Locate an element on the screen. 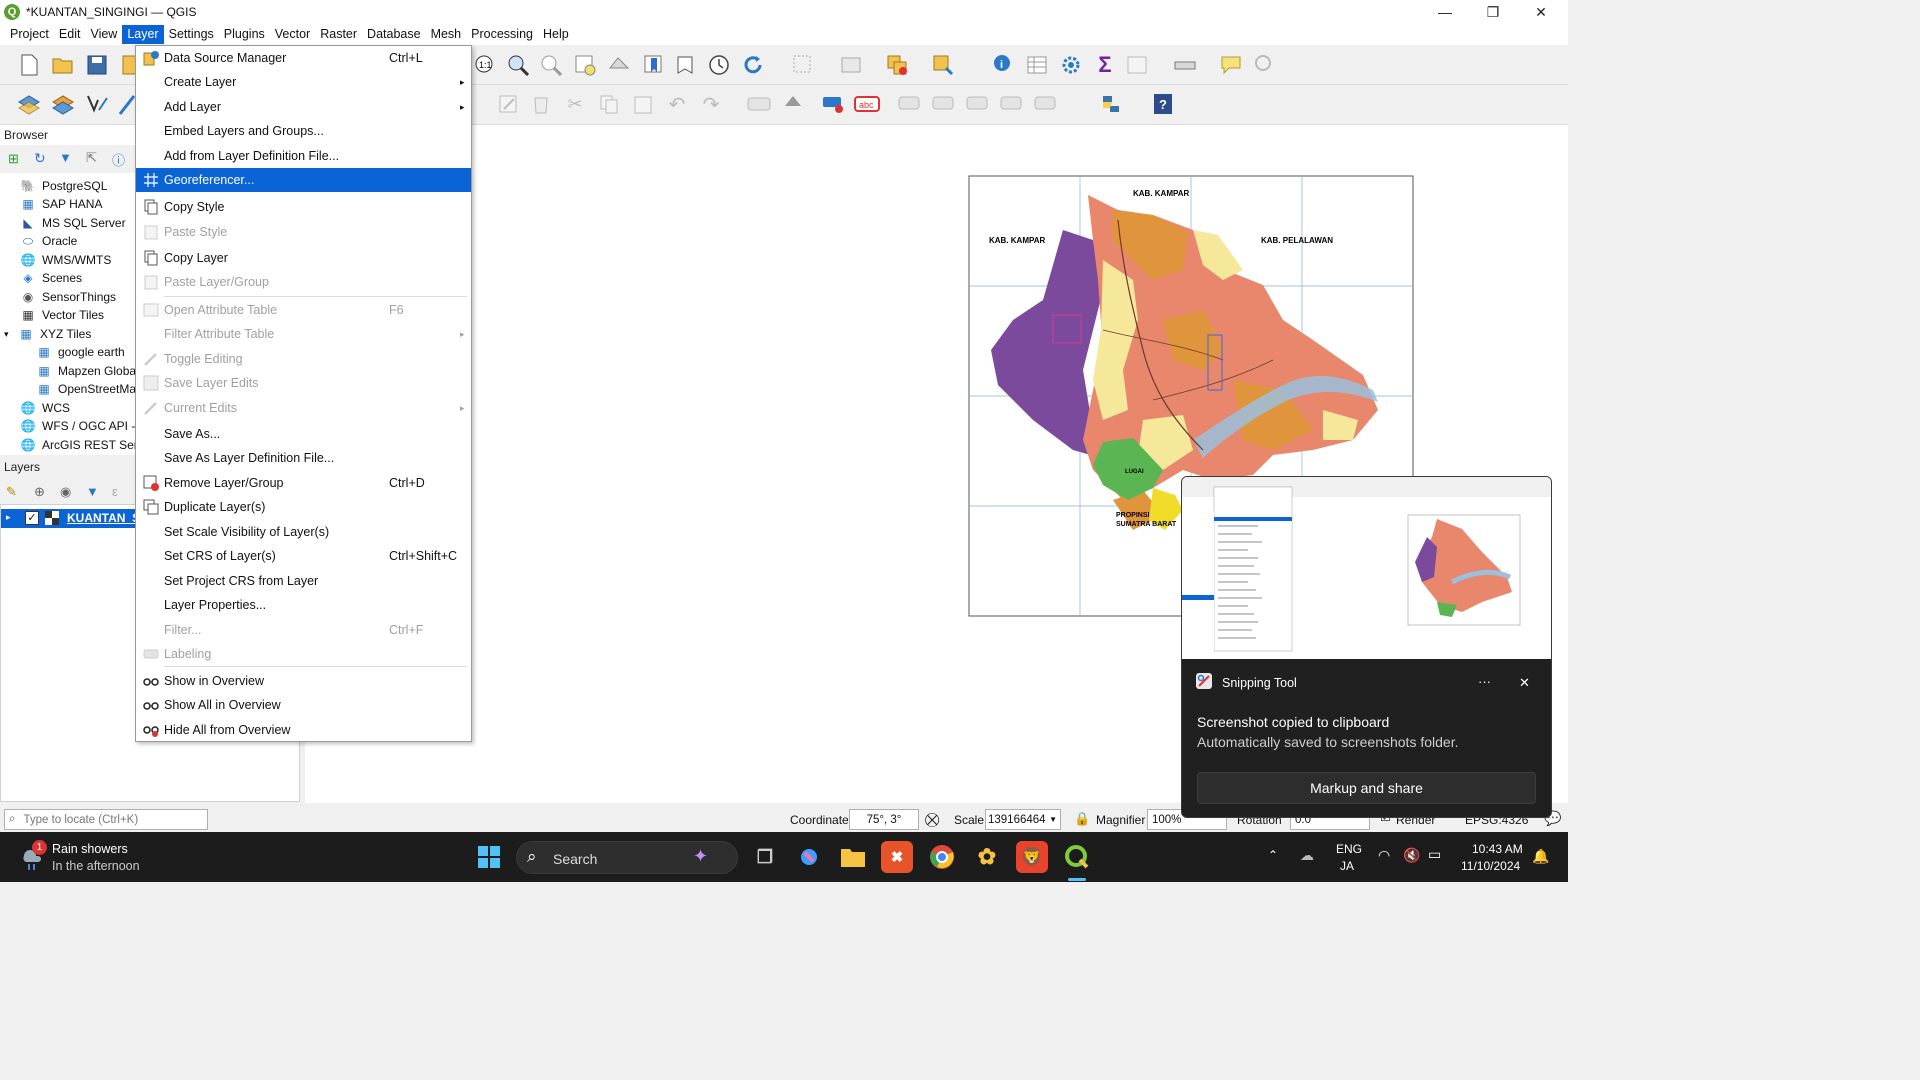 The image size is (1920, 1080). new-project-icon is located at coordinates (29, 65).